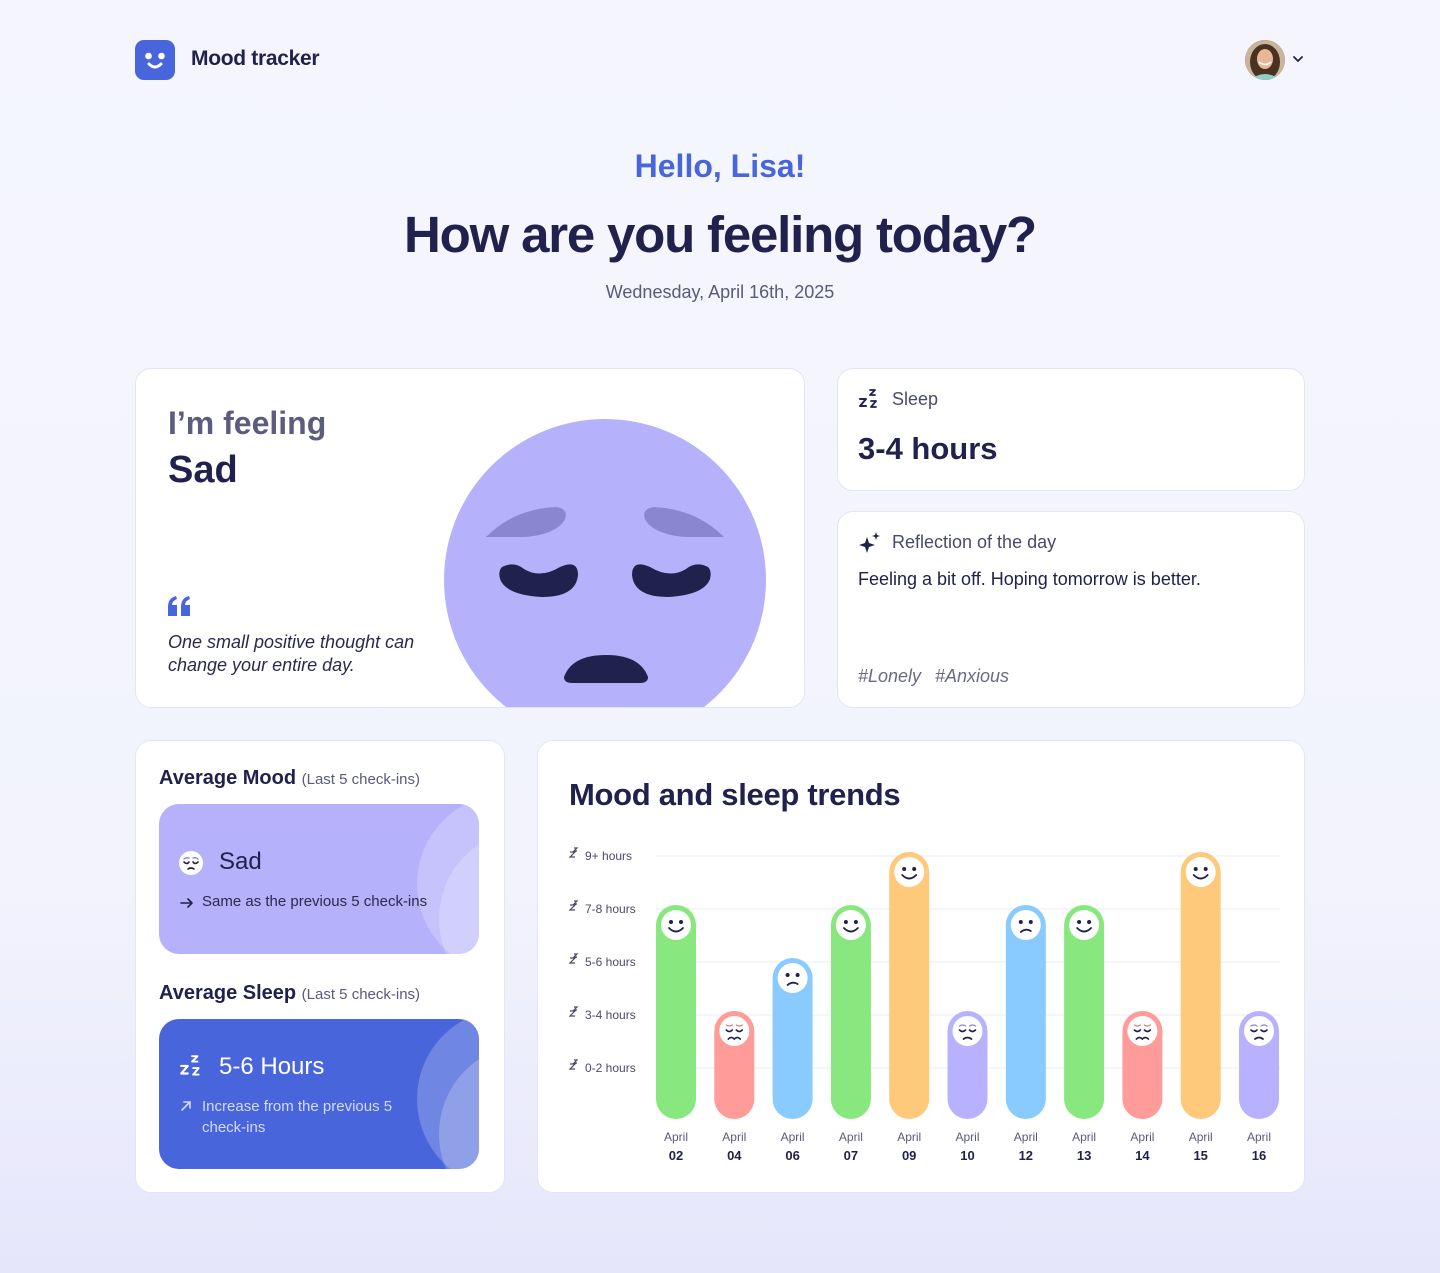 The width and height of the screenshot is (1440, 1273). What do you see at coordinates (851, 1155) in the screenshot?
I see `x-tick-day: 07` at bounding box center [851, 1155].